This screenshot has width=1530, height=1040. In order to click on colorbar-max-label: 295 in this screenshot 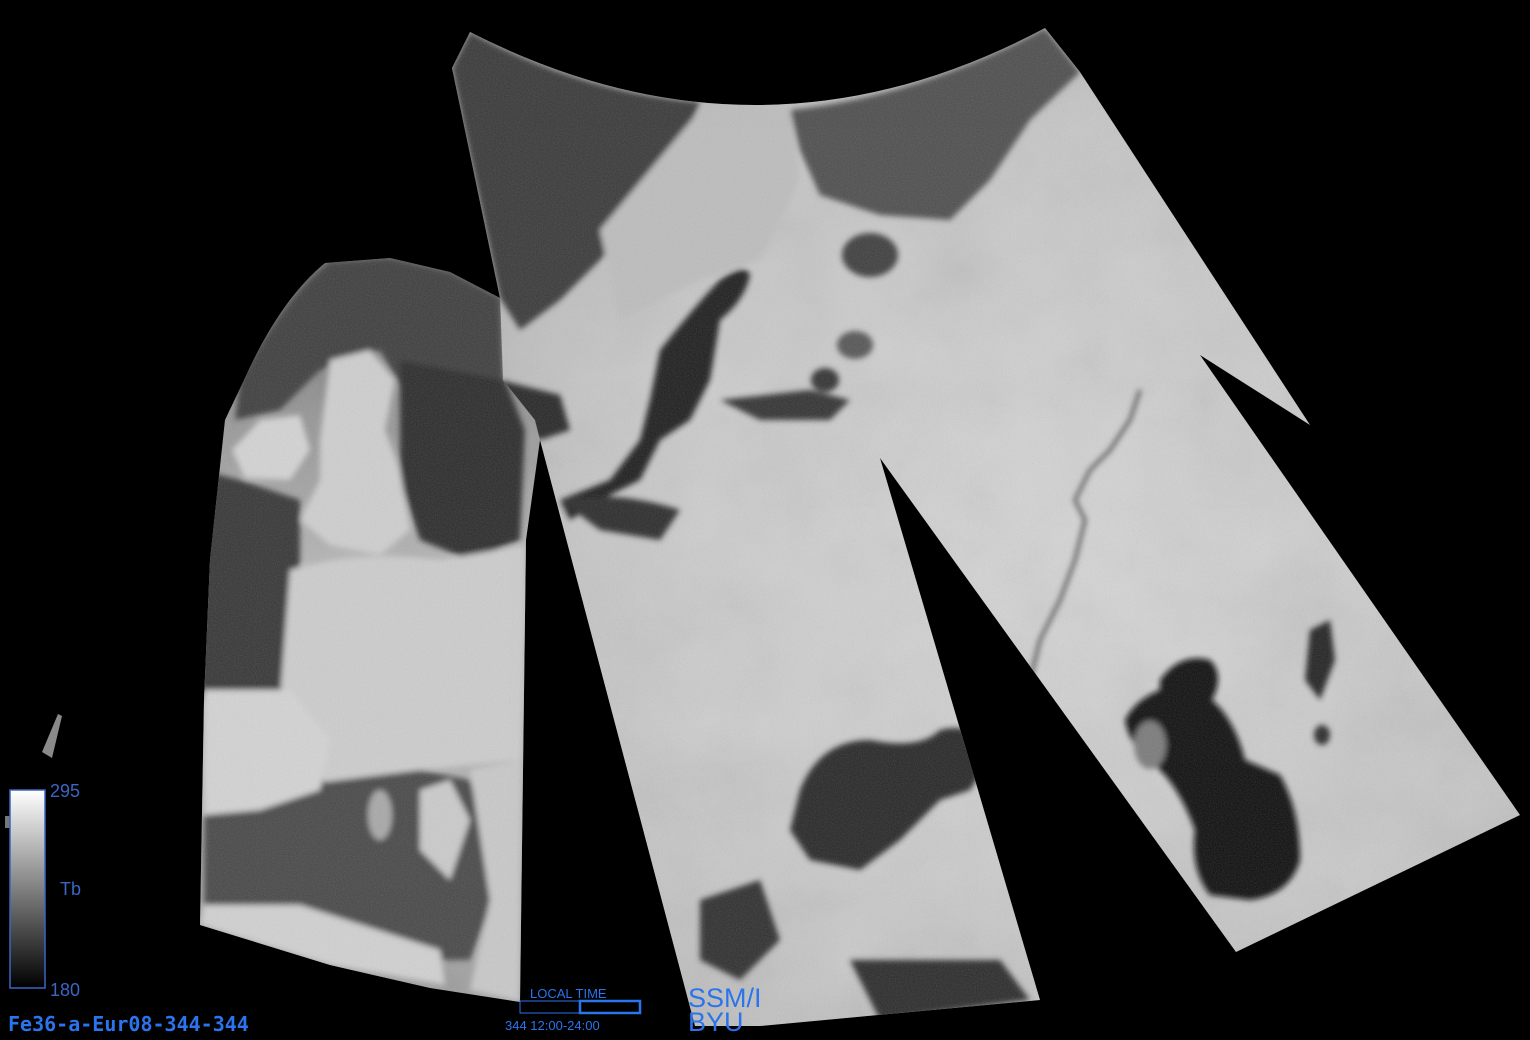, I will do `click(65, 791)`.